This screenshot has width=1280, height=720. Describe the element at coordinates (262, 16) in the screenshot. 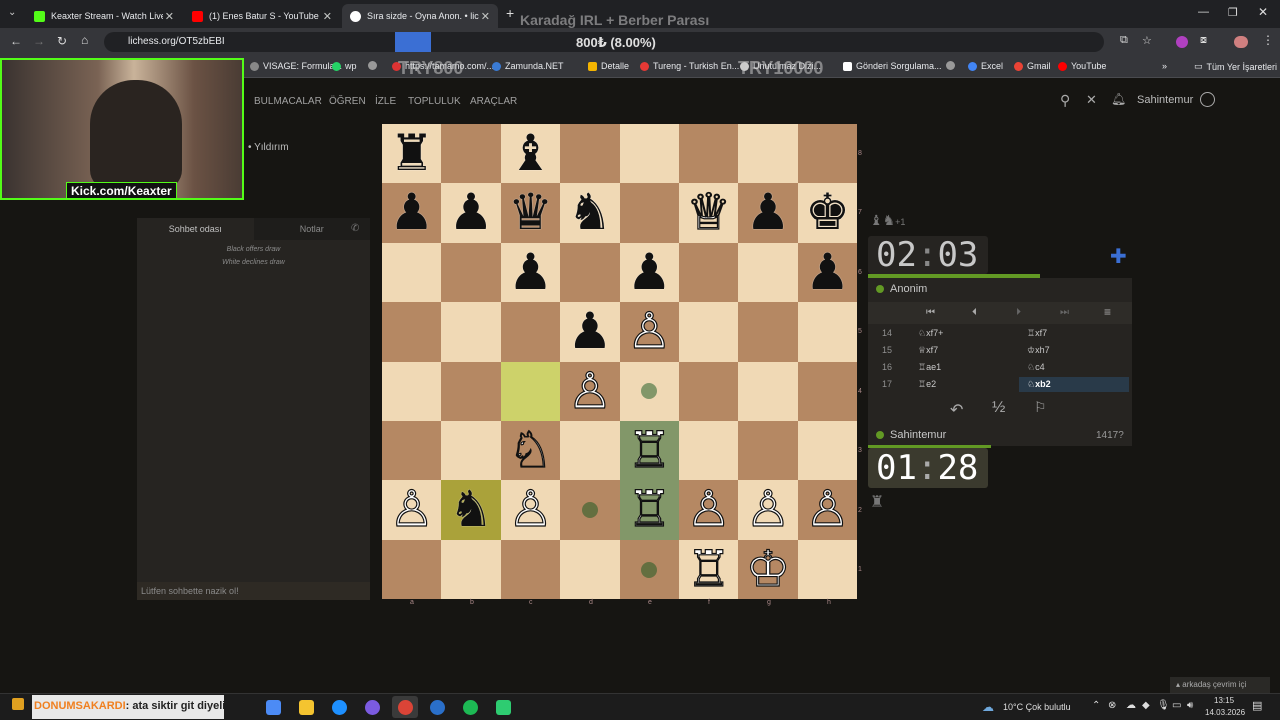

I see `tab-youtube: (1) Enes Batur S - YouTube ✕` at that location.